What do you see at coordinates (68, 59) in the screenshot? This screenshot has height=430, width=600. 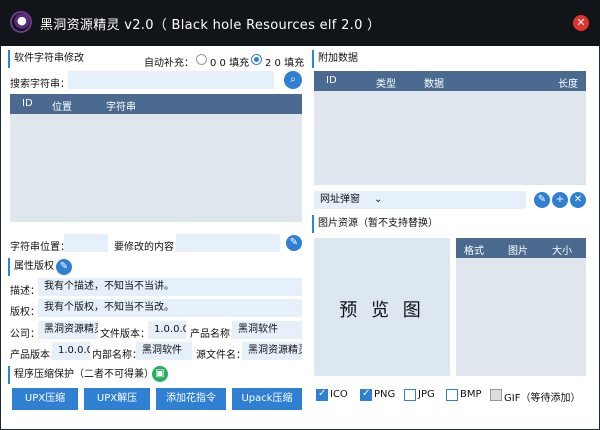 I see `string-section-title: 软件字符串修改` at bounding box center [68, 59].